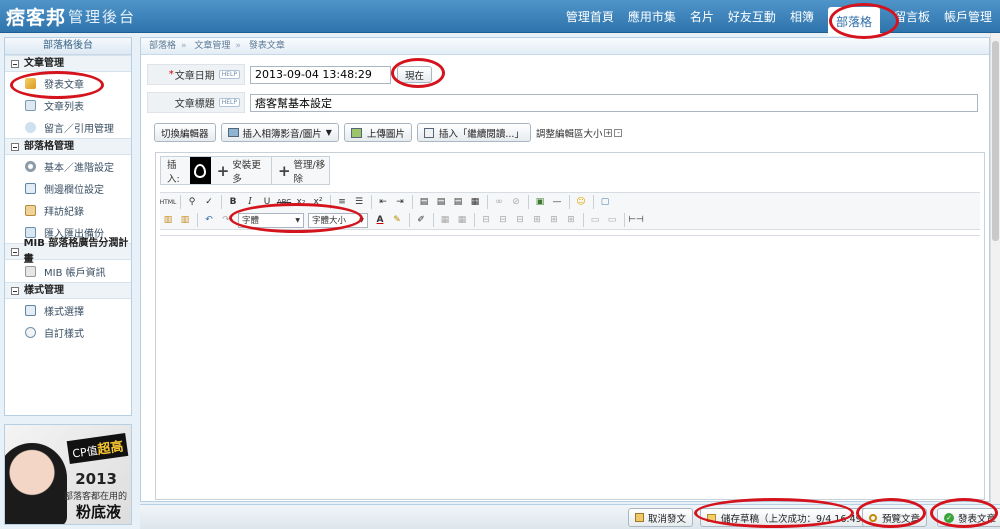  What do you see at coordinates (895, 517) in the screenshot?
I see `preview-button: 預覽文章` at bounding box center [895, 517].